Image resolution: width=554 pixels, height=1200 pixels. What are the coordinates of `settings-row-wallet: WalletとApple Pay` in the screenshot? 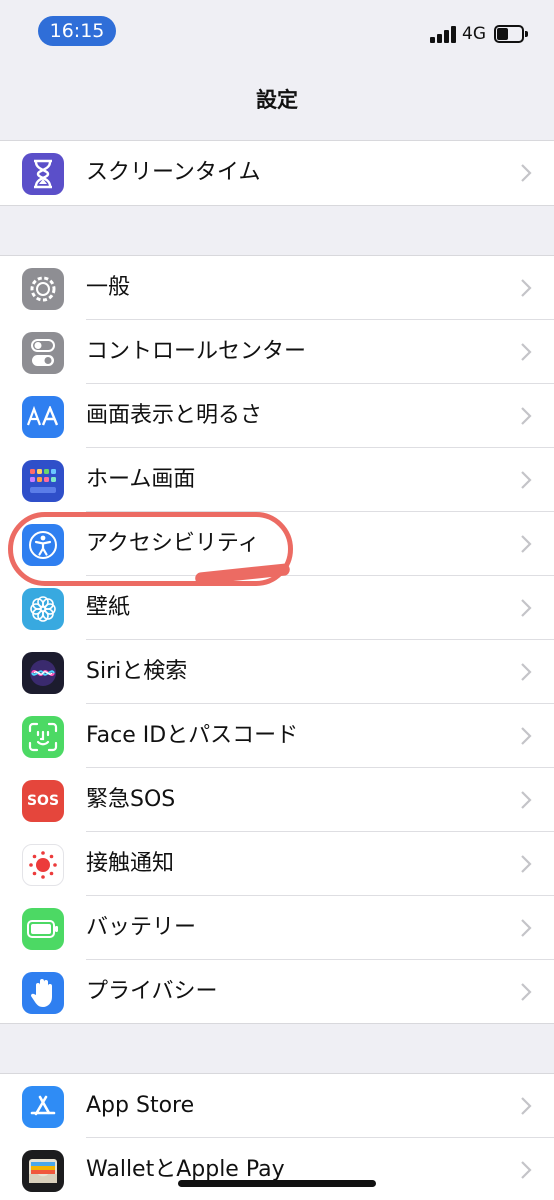 It's located at (277, 1169).